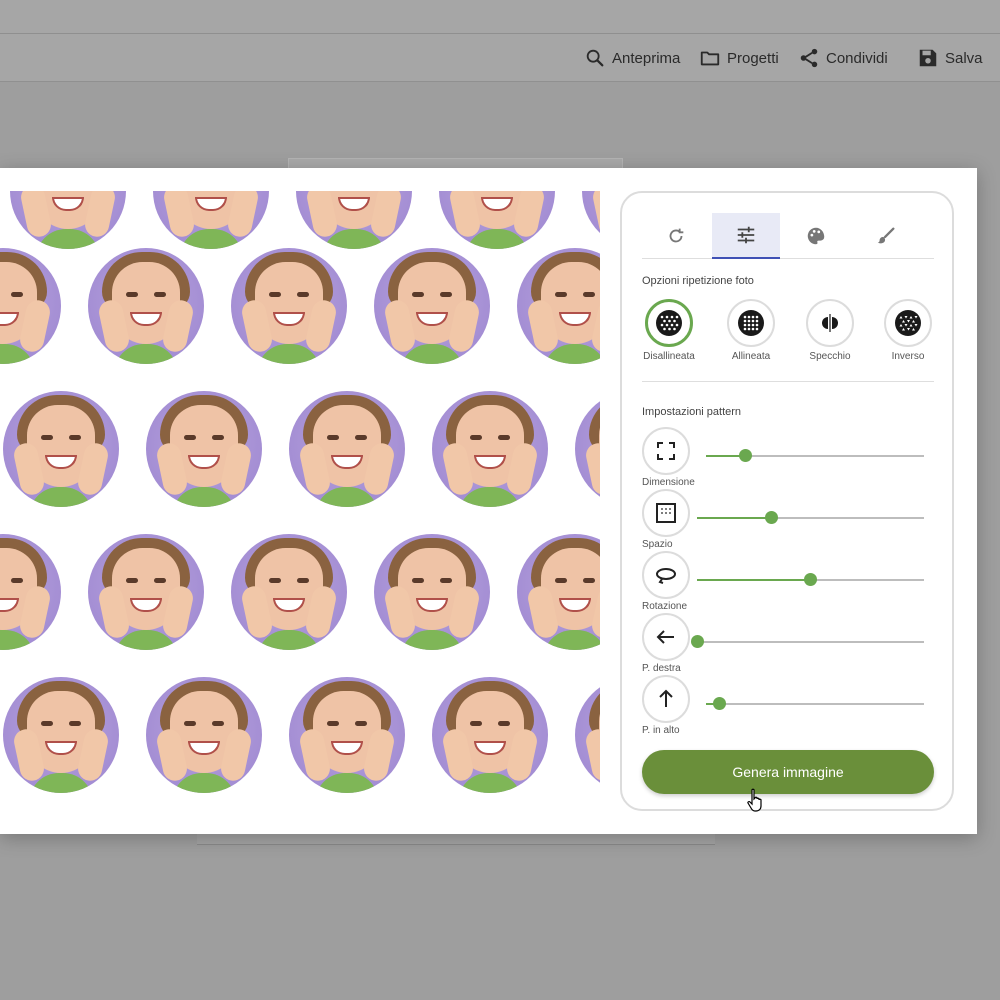 Image resolution: width=1000 pixels, height=1000 pixels. What do you see at coordinates (657, 544) in the screenshot?
I see `spacing-label: Spazio` at bounding box center [657, 544].